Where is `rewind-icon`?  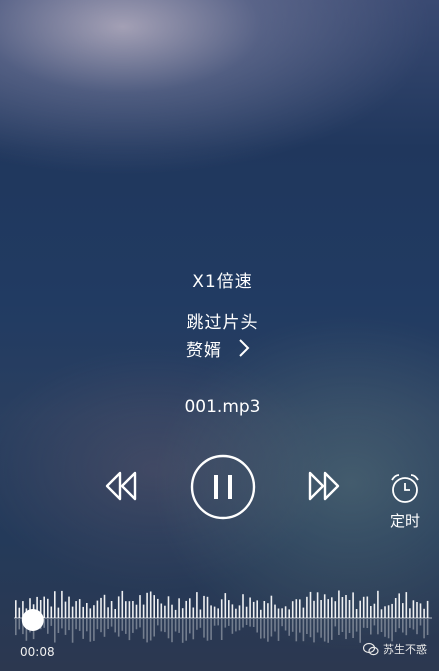
rewind-icon is located at coordinates (121, 486).